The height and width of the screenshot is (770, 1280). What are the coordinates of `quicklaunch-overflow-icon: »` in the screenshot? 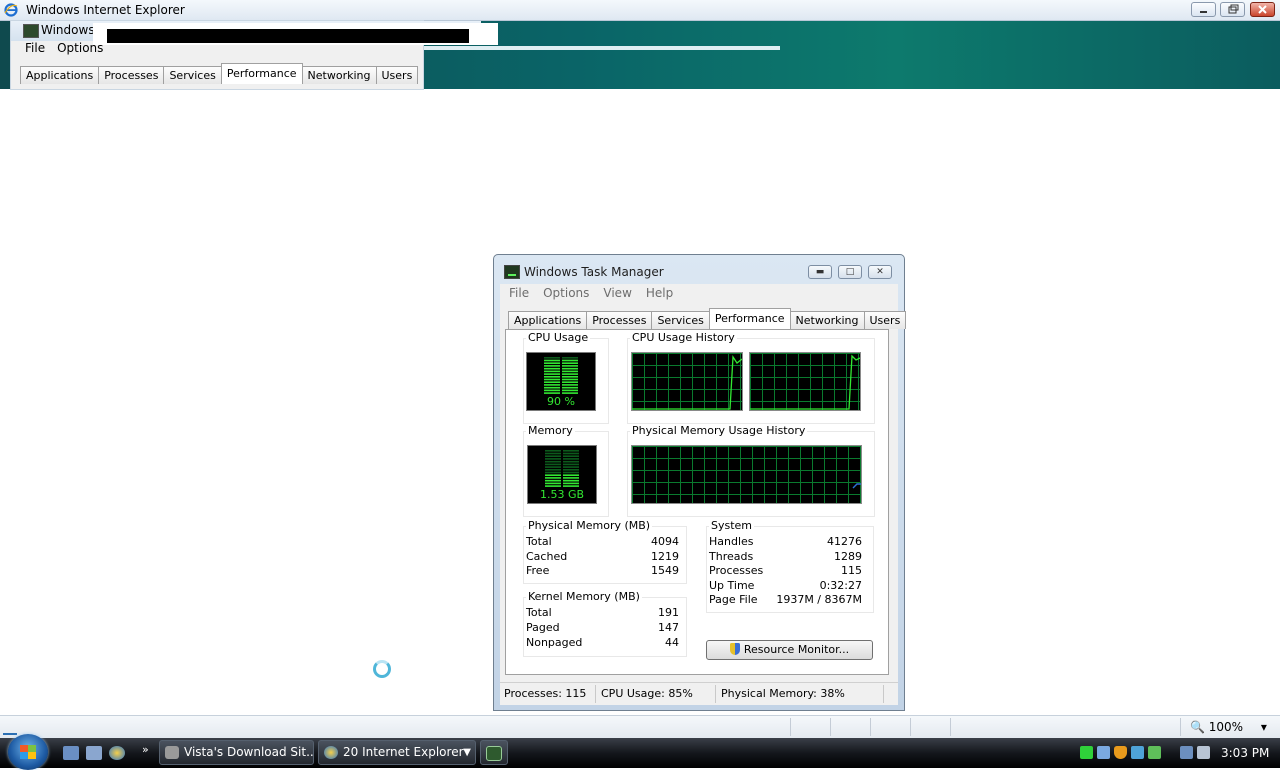 It's located at (145, 749).